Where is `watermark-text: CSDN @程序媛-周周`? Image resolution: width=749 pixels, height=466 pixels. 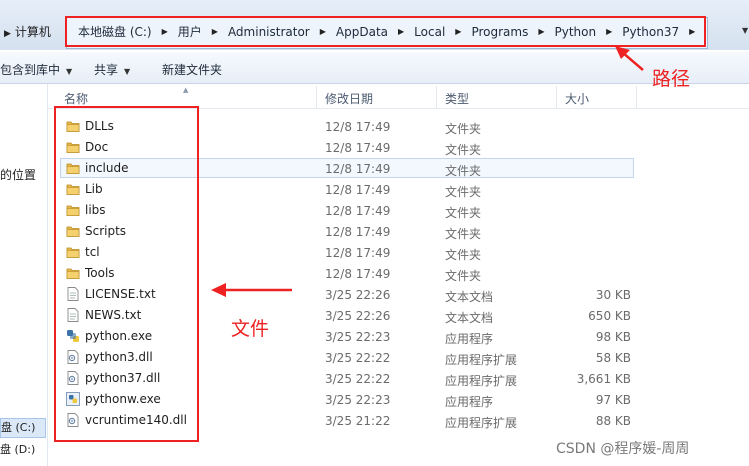
watermark-text: CSDN @程序媛-周周 is located at coordinates (623, 449).